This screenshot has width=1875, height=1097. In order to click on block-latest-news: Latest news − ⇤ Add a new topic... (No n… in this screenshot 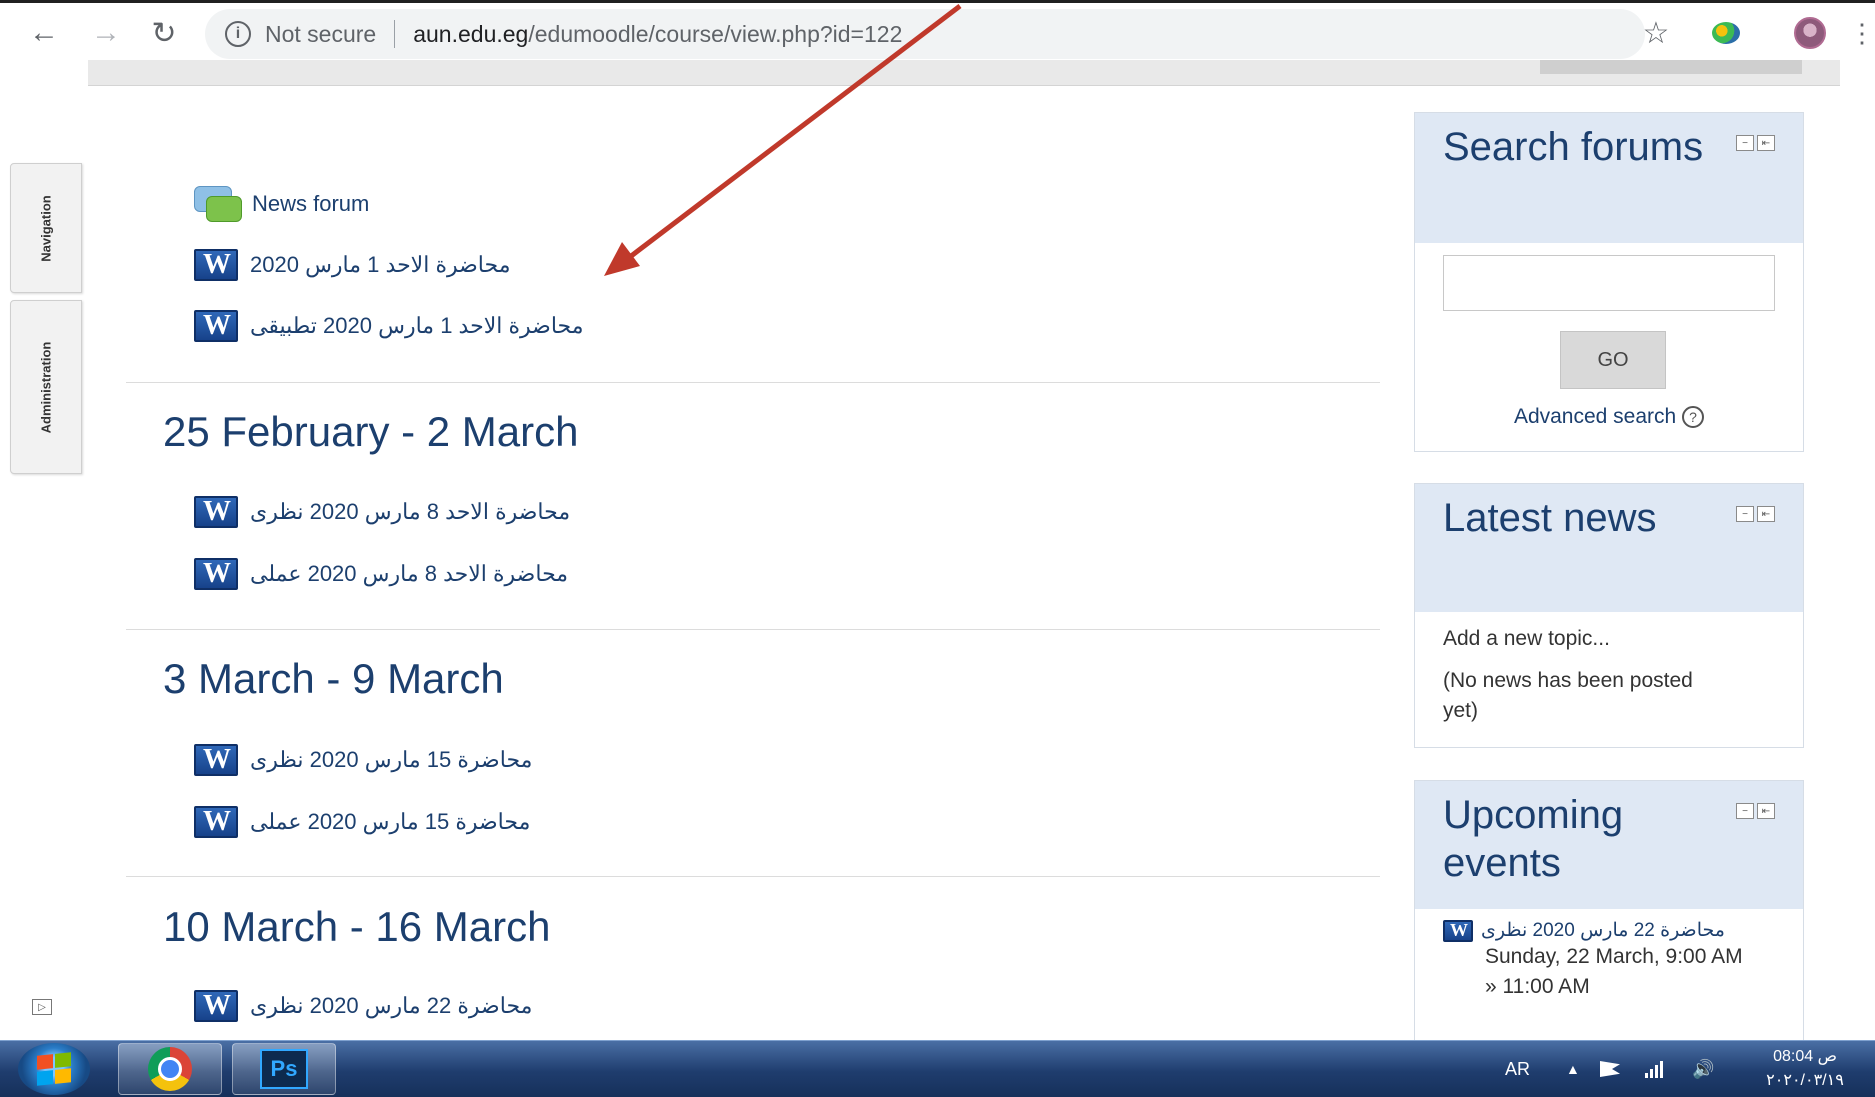, I will do `click(1609, 615)`.